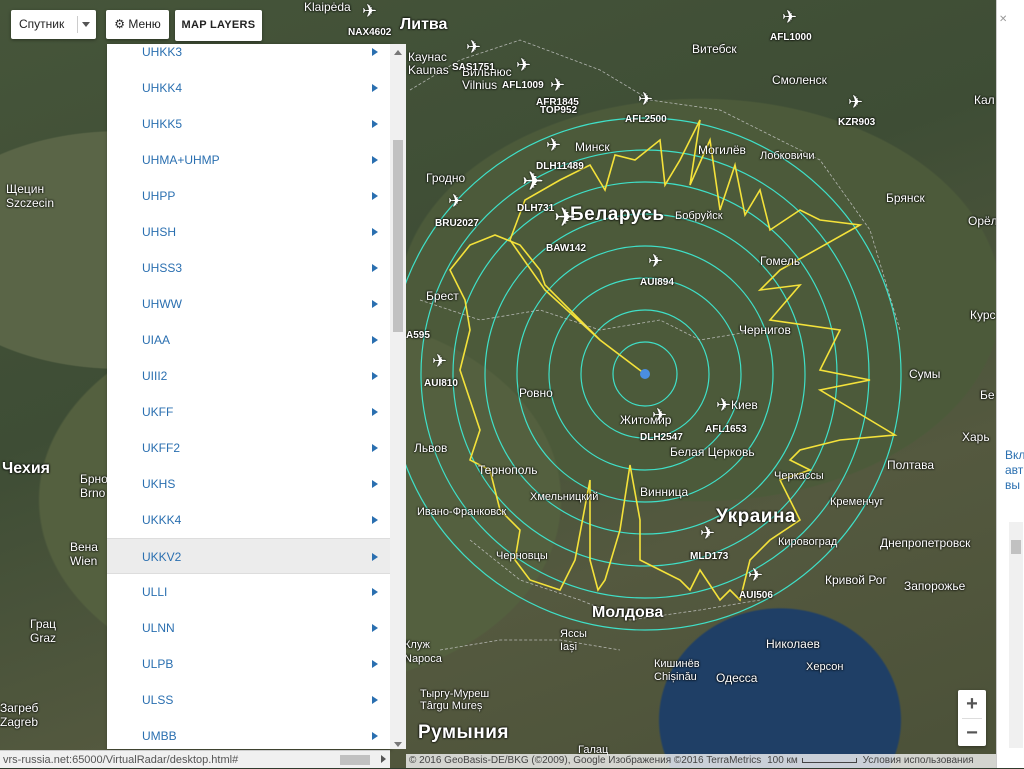  I want to click on aircraft-callsign: AFL1653, so click(726, 429).